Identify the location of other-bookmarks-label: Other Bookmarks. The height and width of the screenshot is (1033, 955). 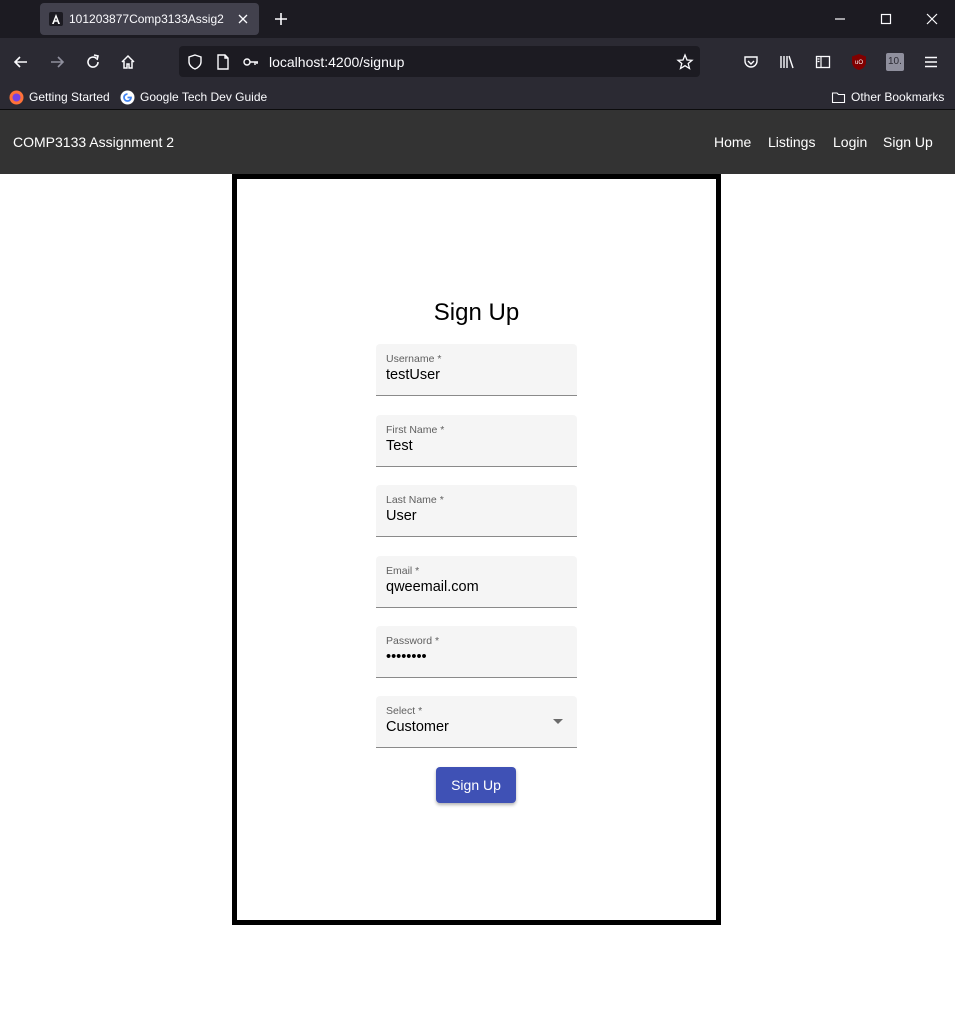
(898, 97).